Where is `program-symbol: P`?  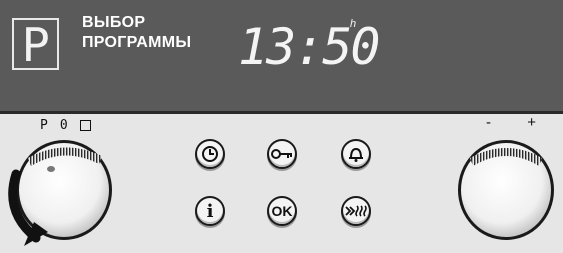
program-symbol: P is located at coordinates (35, 44).